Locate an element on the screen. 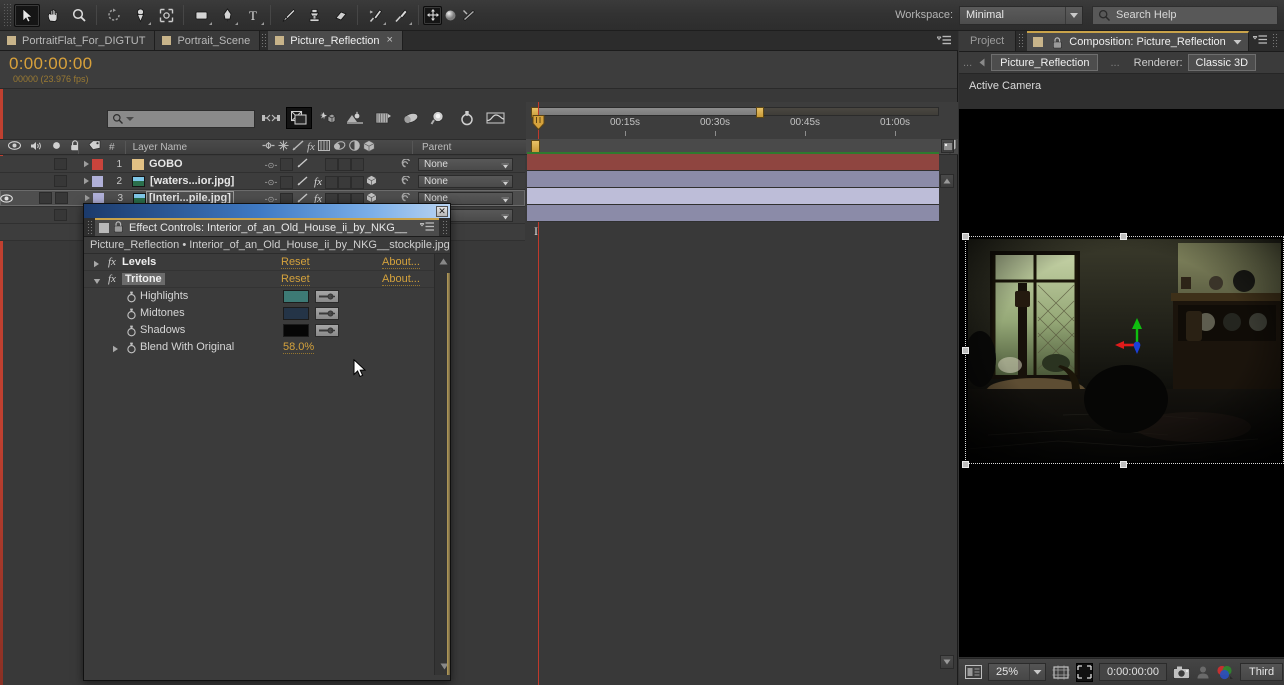  clone-stamp-tool is located at coordinates (314, 15).